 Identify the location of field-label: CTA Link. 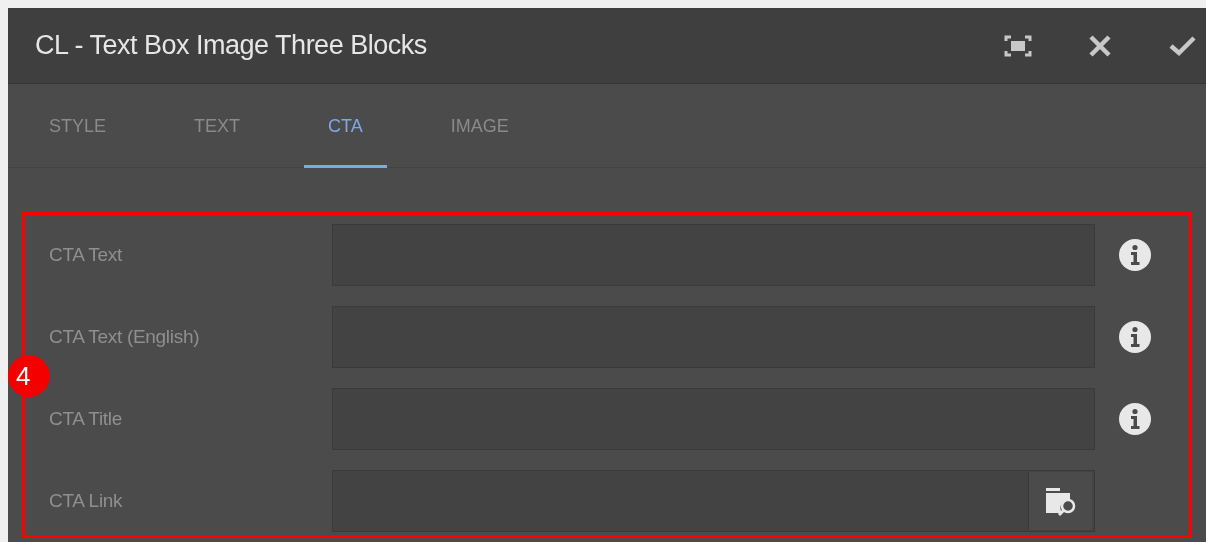
(86, 501).